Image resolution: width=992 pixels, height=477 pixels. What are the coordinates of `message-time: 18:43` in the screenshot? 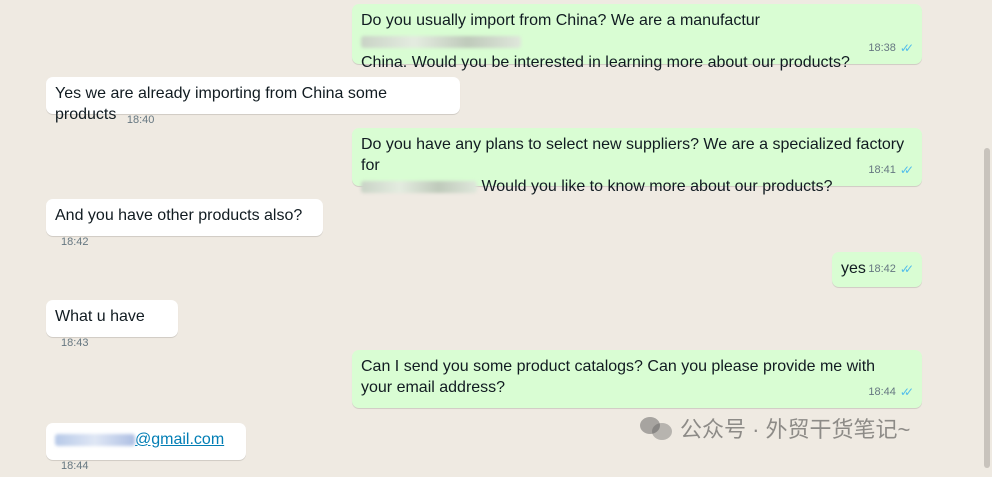 It's located at (75, 343).